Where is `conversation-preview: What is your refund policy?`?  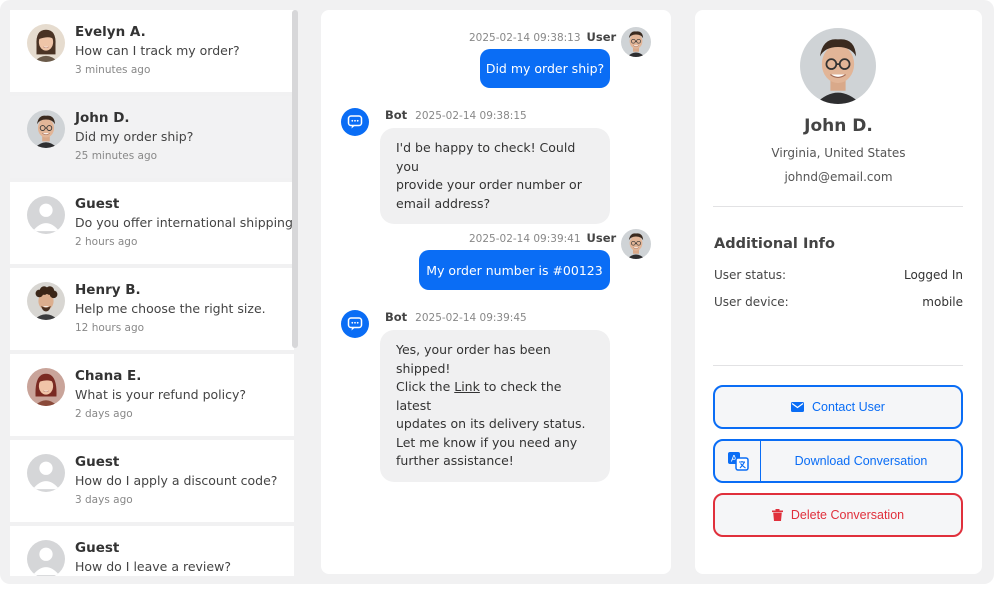 conversation-preview: What is your refund policy? is located at coordinates (160, 394).